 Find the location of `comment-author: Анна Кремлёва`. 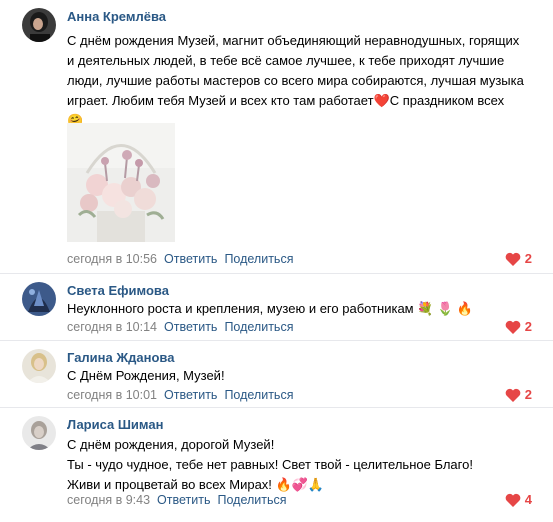

comment-author: Анна Кремлёва is located at coordinates (116, 16).